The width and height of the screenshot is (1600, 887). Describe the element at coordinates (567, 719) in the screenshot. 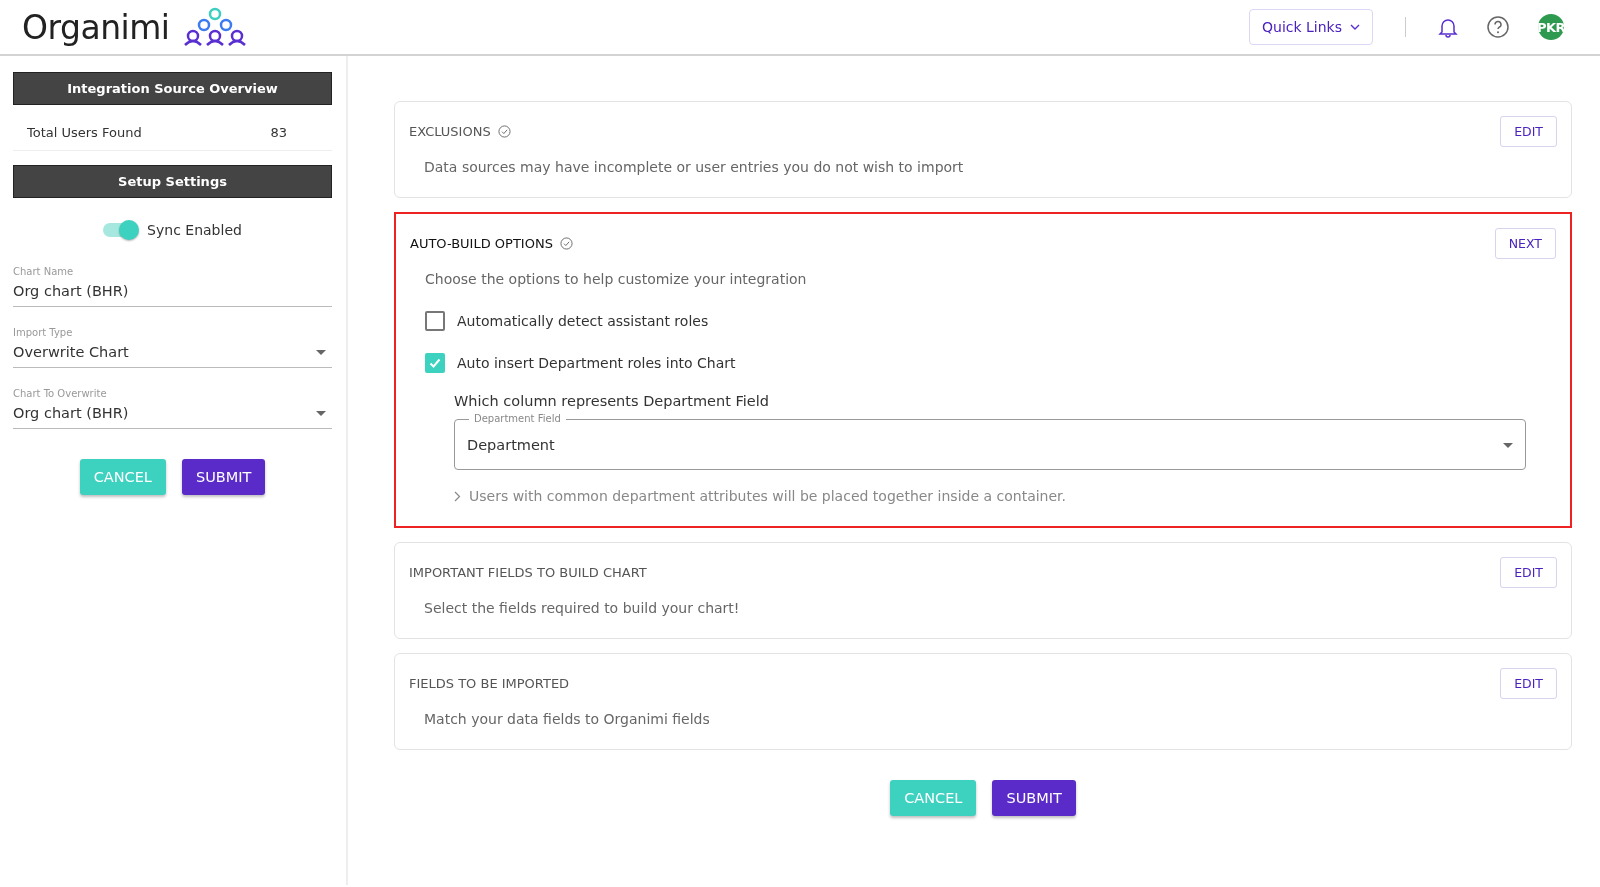

I see `section-description: Match your data fields to Organimi fields` at that location.